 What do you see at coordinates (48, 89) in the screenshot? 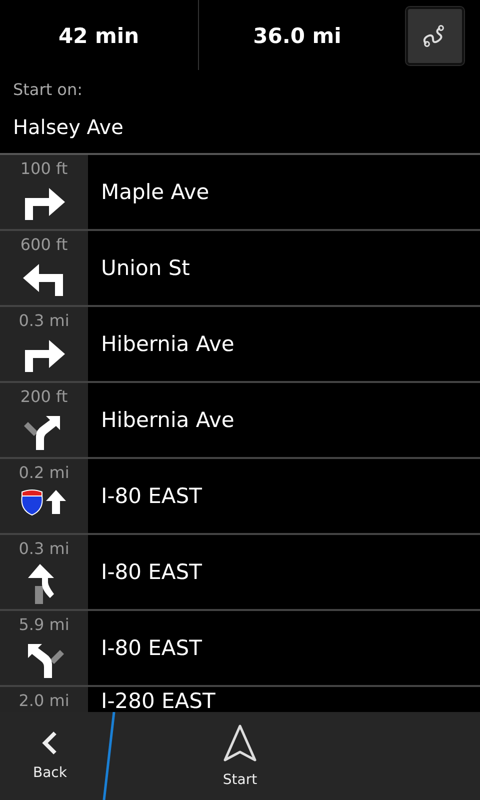
I see `start-on-label: Start on:` at bounding box center [48, 89].